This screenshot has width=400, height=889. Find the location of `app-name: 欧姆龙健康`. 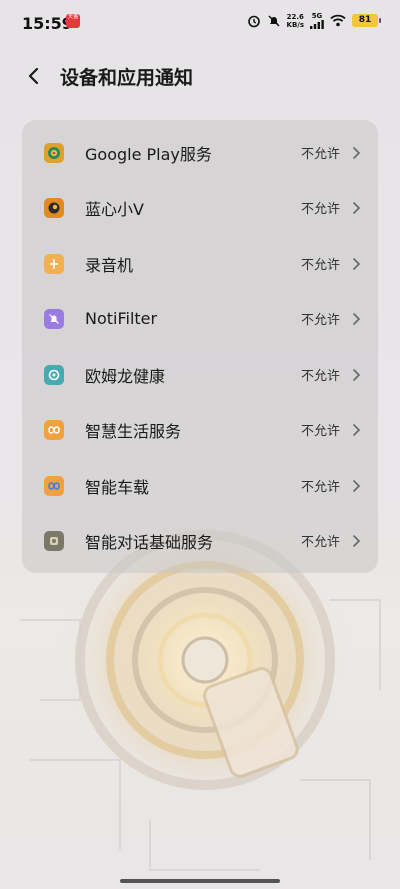

app-name: 欧姆龙健康 is located at coordinates (125, 376).